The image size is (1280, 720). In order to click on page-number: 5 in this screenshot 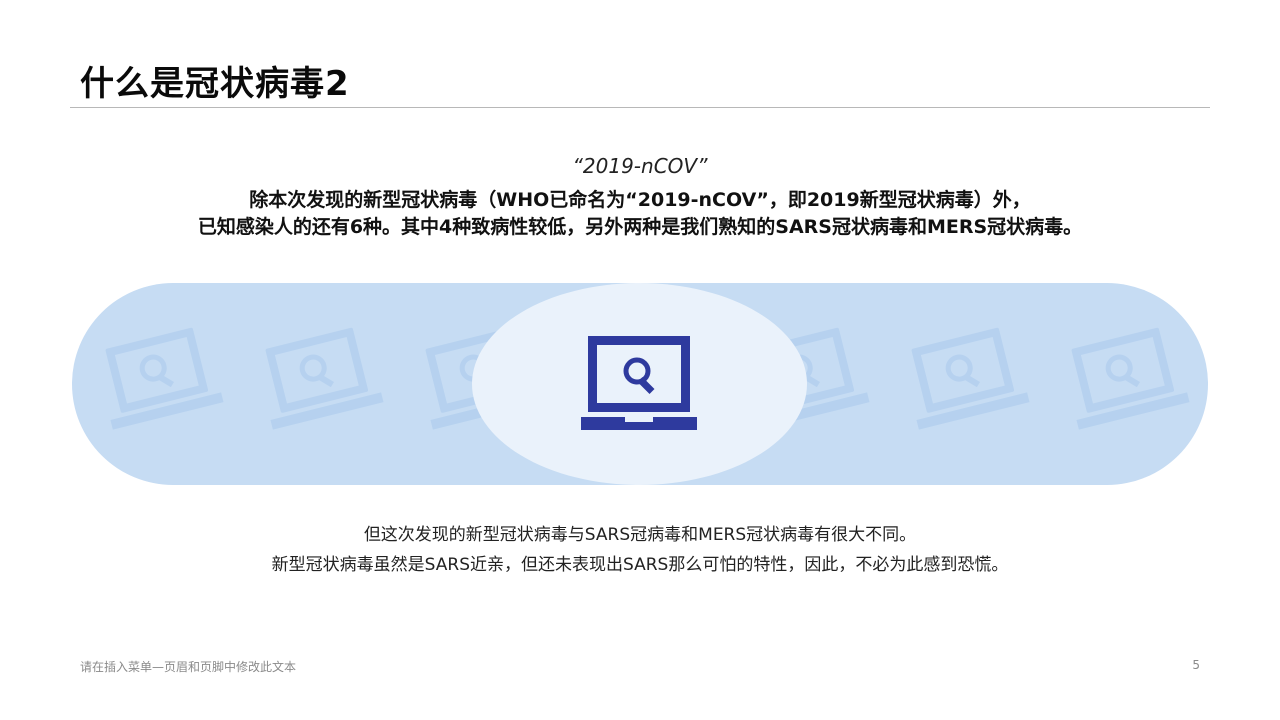, I will do `click(1196, 665)`.